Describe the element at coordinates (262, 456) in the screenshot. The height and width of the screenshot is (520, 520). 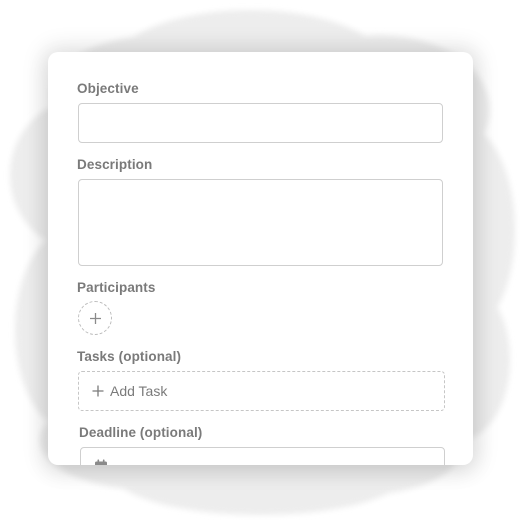
I see `deadline-date-picker` at that location.